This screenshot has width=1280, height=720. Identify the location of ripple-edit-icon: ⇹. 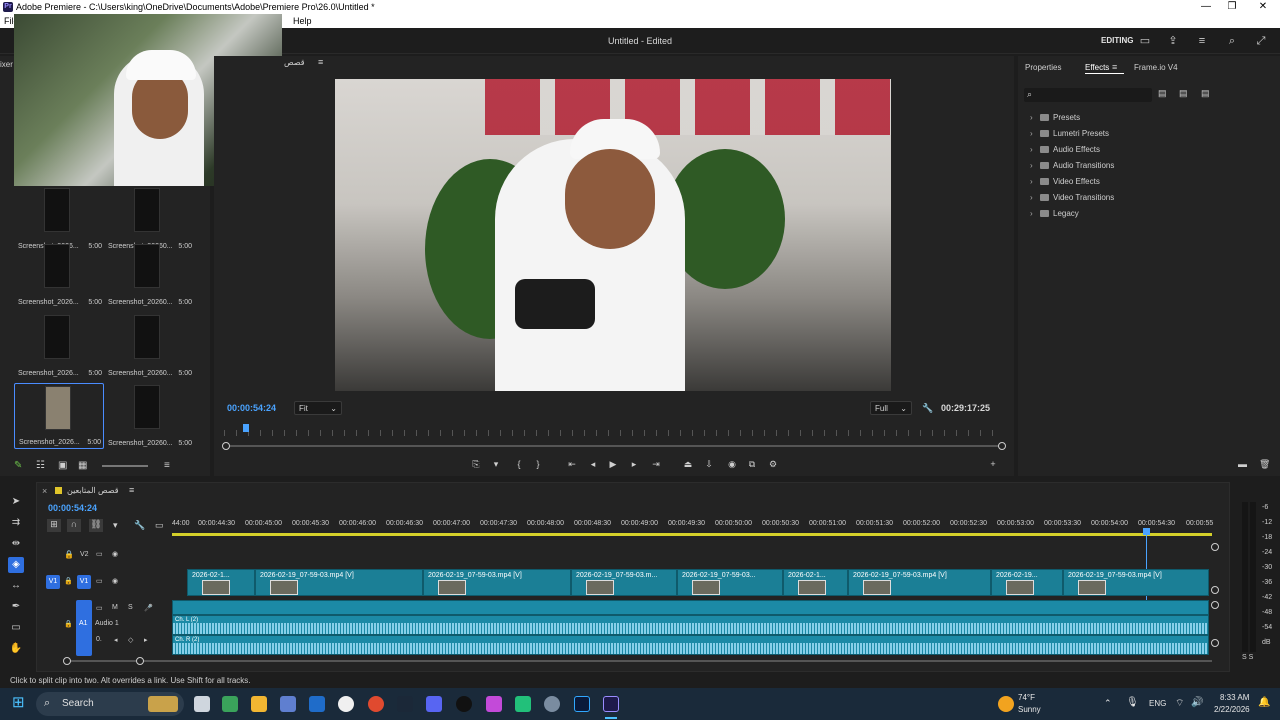
(16, 544).